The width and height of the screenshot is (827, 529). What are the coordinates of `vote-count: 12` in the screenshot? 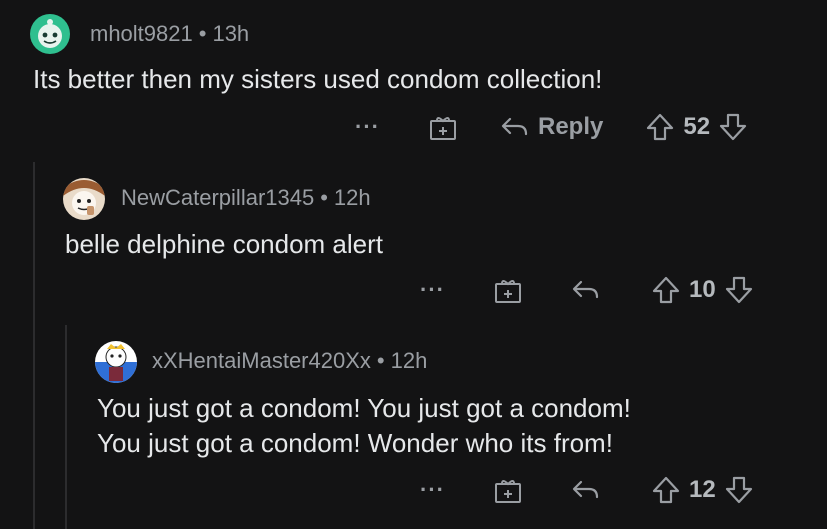 It's located at (702, 489).